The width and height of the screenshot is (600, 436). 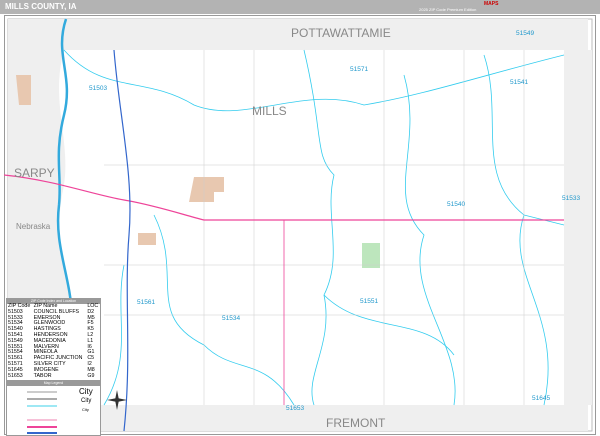 I want to click on zip-label: 51561, so click(x=146, y=302).